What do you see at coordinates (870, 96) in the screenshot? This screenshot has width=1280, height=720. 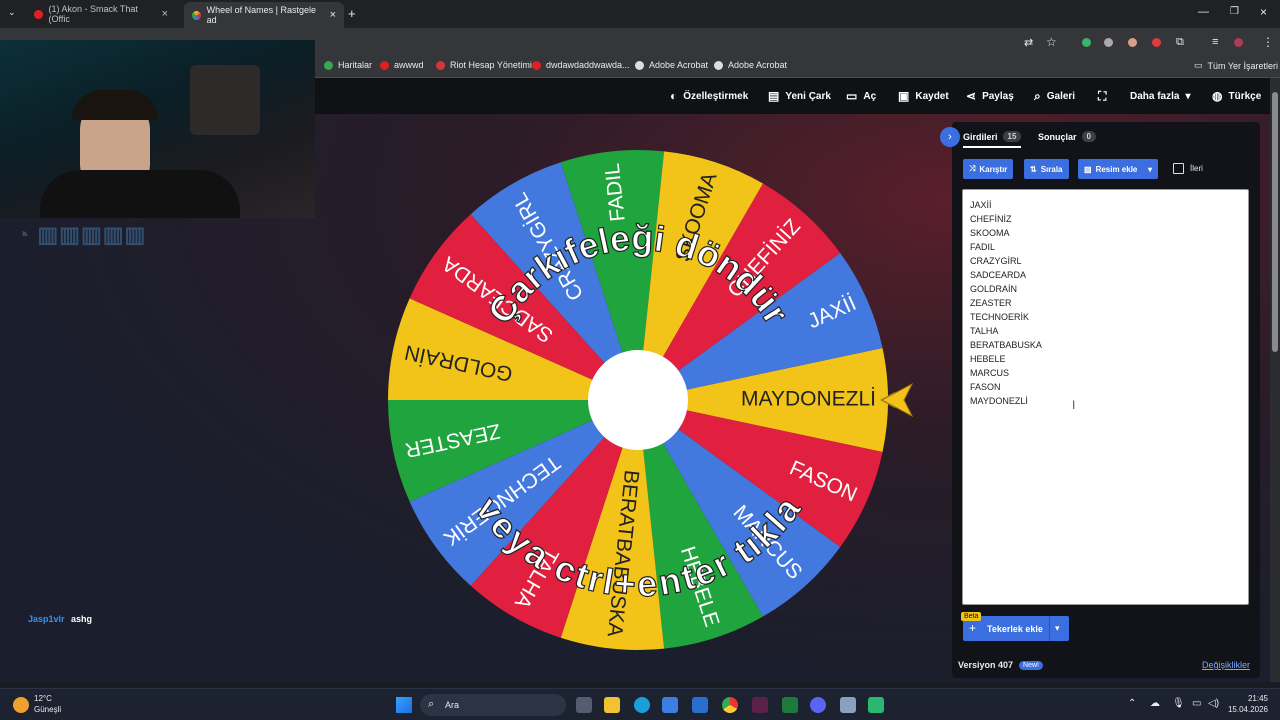 I see `nav-label: Aç` at bounding box center [870, 96].